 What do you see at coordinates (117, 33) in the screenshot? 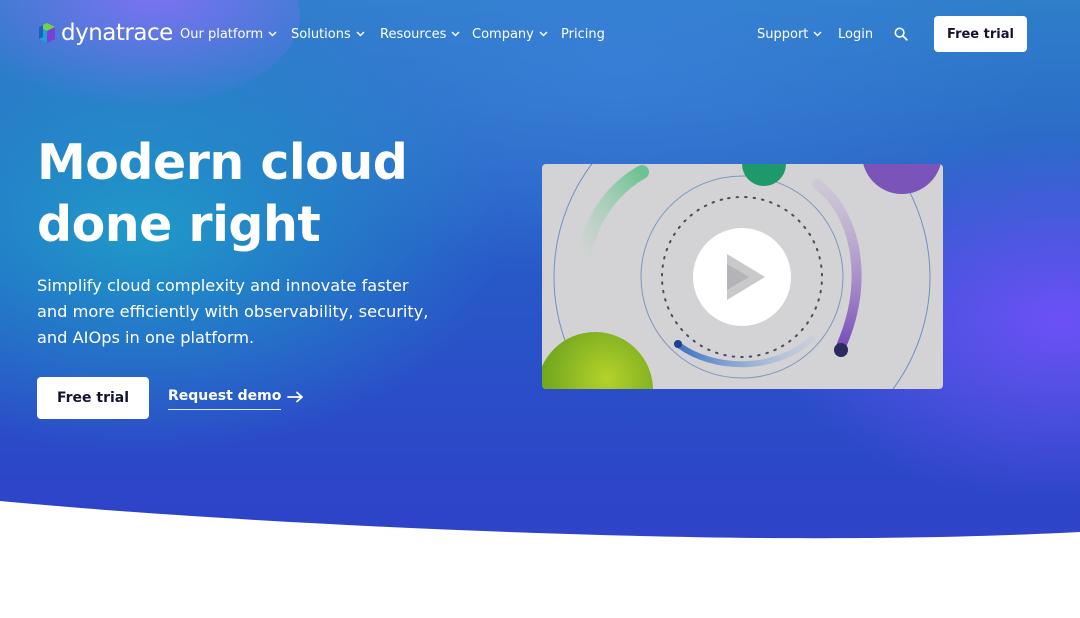
I see `brand-wordmark: dynatrace` at bounding box center [117, 33].